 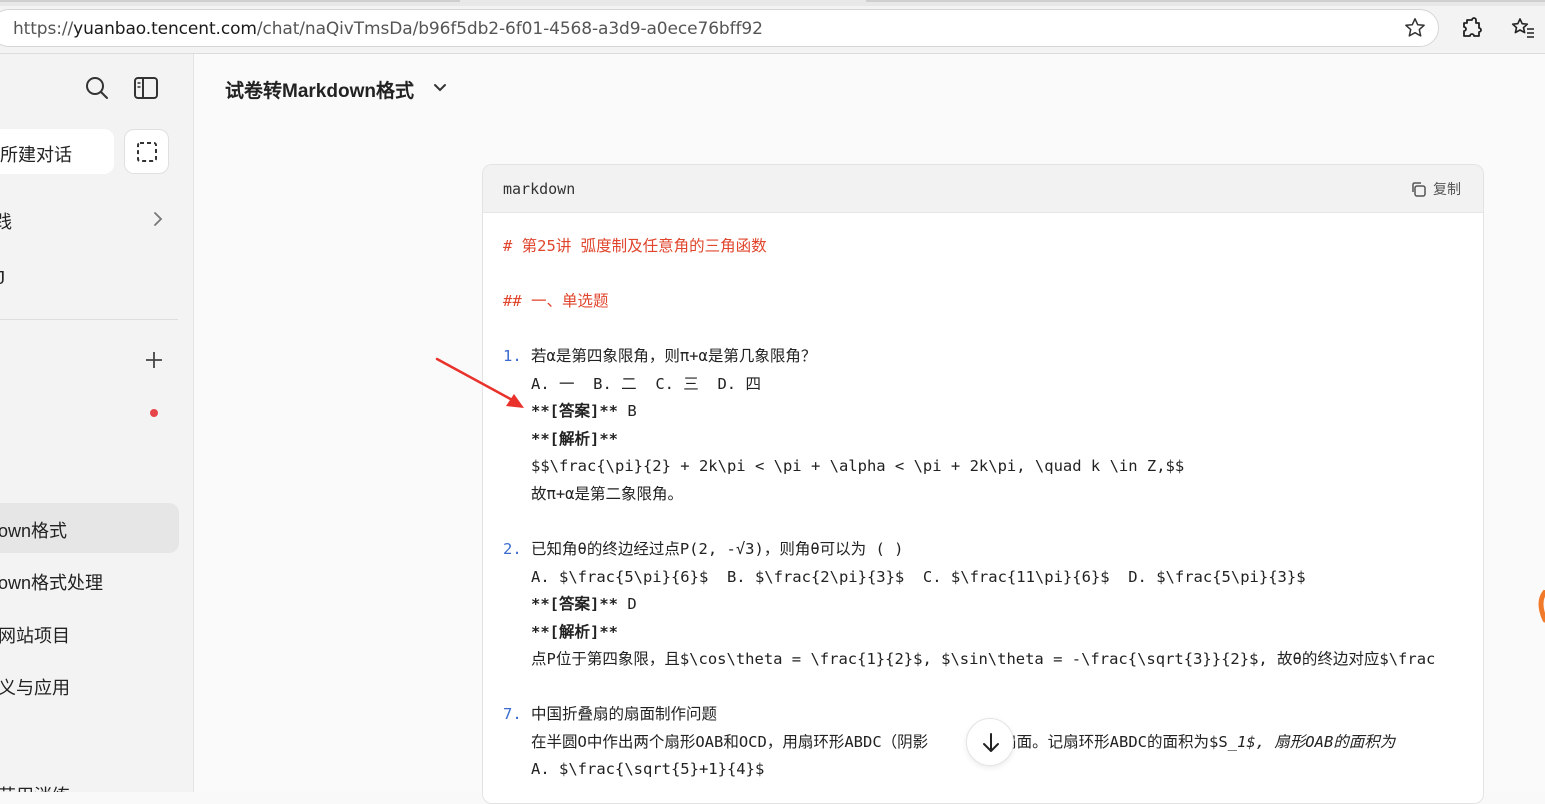 What do you see at coordinates (158, 219) in the screenshot?
I see `chevron-right-icon` at bounding box center [158, 219].